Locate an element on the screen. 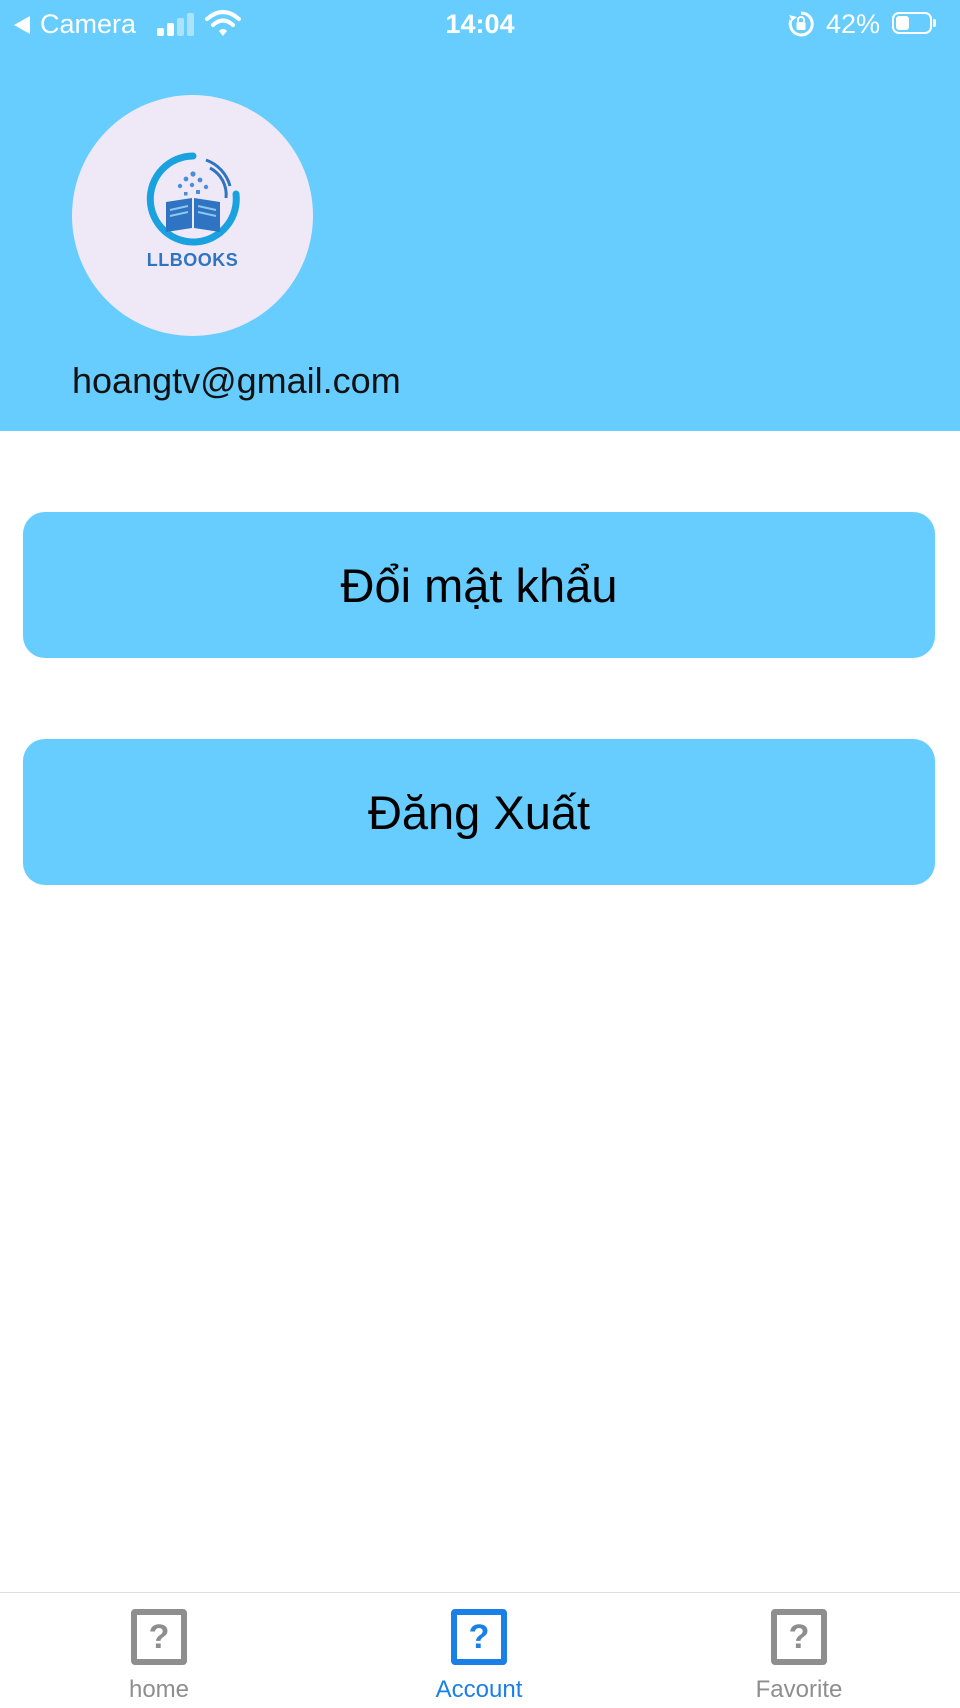 This screenshot has height=1708, width=960. rotation-lock-icon is located at coordinates (801, 24).